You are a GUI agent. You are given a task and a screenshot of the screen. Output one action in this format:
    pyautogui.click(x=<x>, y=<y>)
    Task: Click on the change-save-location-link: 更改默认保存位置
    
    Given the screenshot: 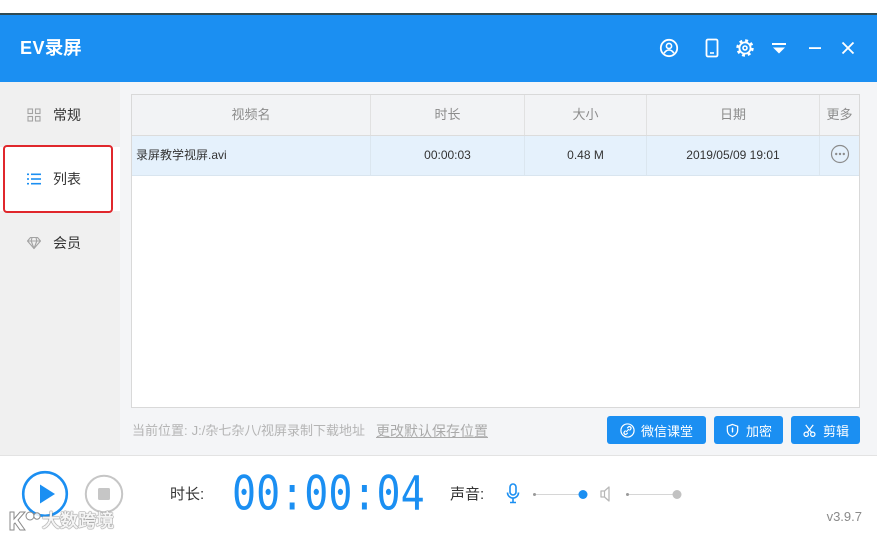 What is the action you would take?
    pyautogui.click(x=432, y=431)
    